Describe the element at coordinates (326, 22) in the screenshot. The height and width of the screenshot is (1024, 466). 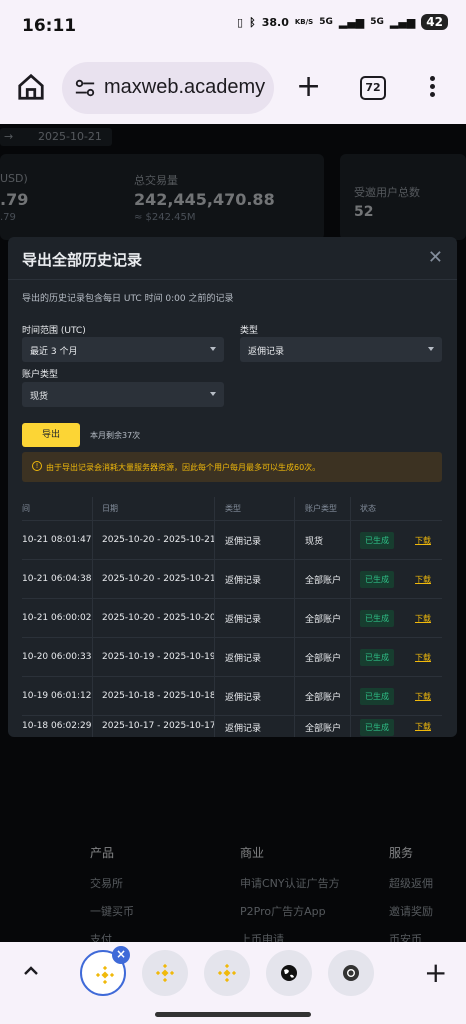
I see `network-5g-label: 5G` at that location.